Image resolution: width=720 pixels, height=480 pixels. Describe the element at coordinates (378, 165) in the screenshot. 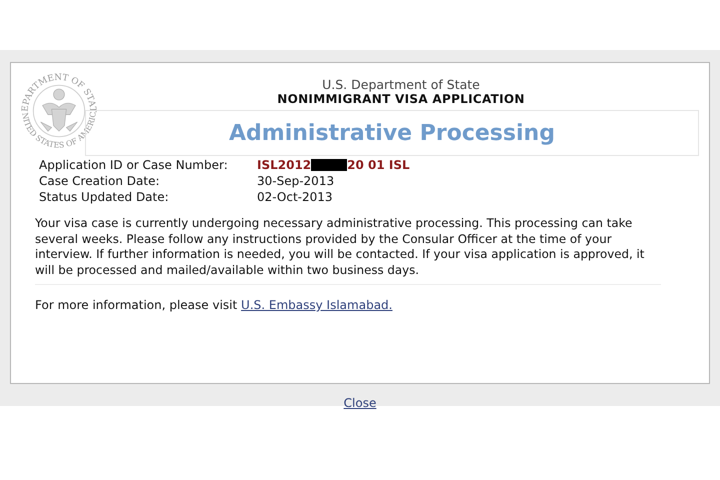

I see `case-number-suffix: 20 01 ISL` at that location.